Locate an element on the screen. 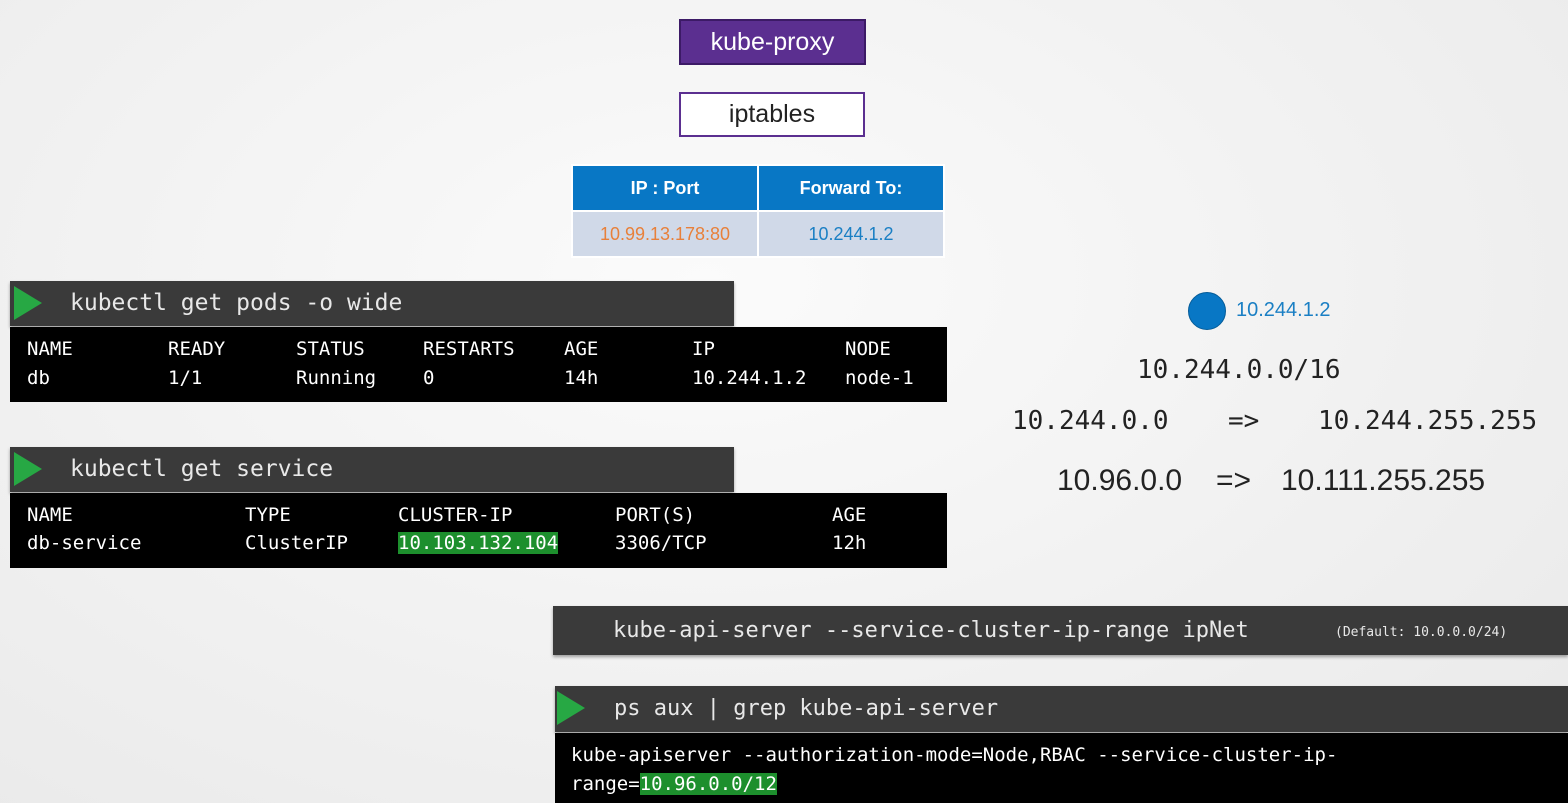 The height and width of the screenshot is (803, 1568). pod-range-arrow: => is located at coordinates (1244, 421).